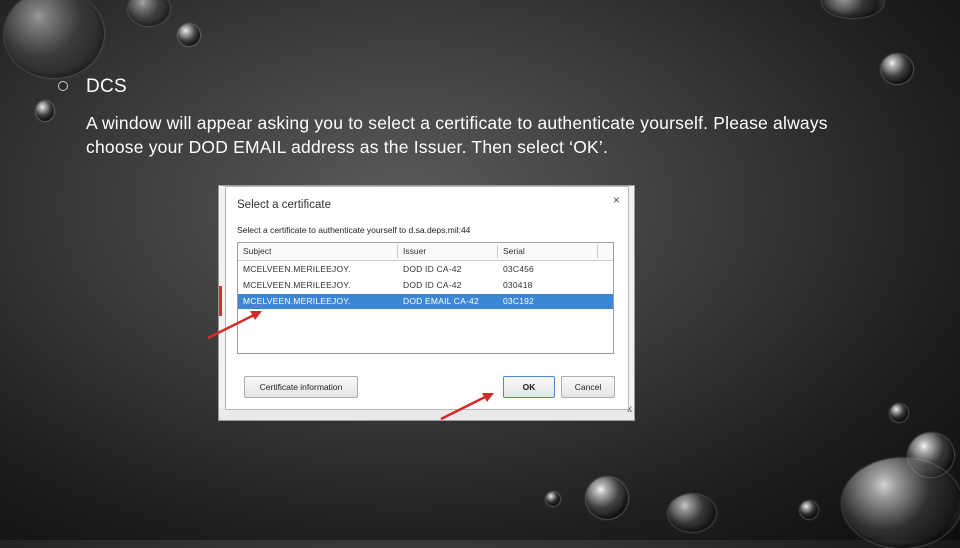 The width and height of the screenshot is (960, 548). What do you see at coordinates (518, 269) in the screenshot?
I see `cell-serial: 03C456` at bounding box center [518, 269].